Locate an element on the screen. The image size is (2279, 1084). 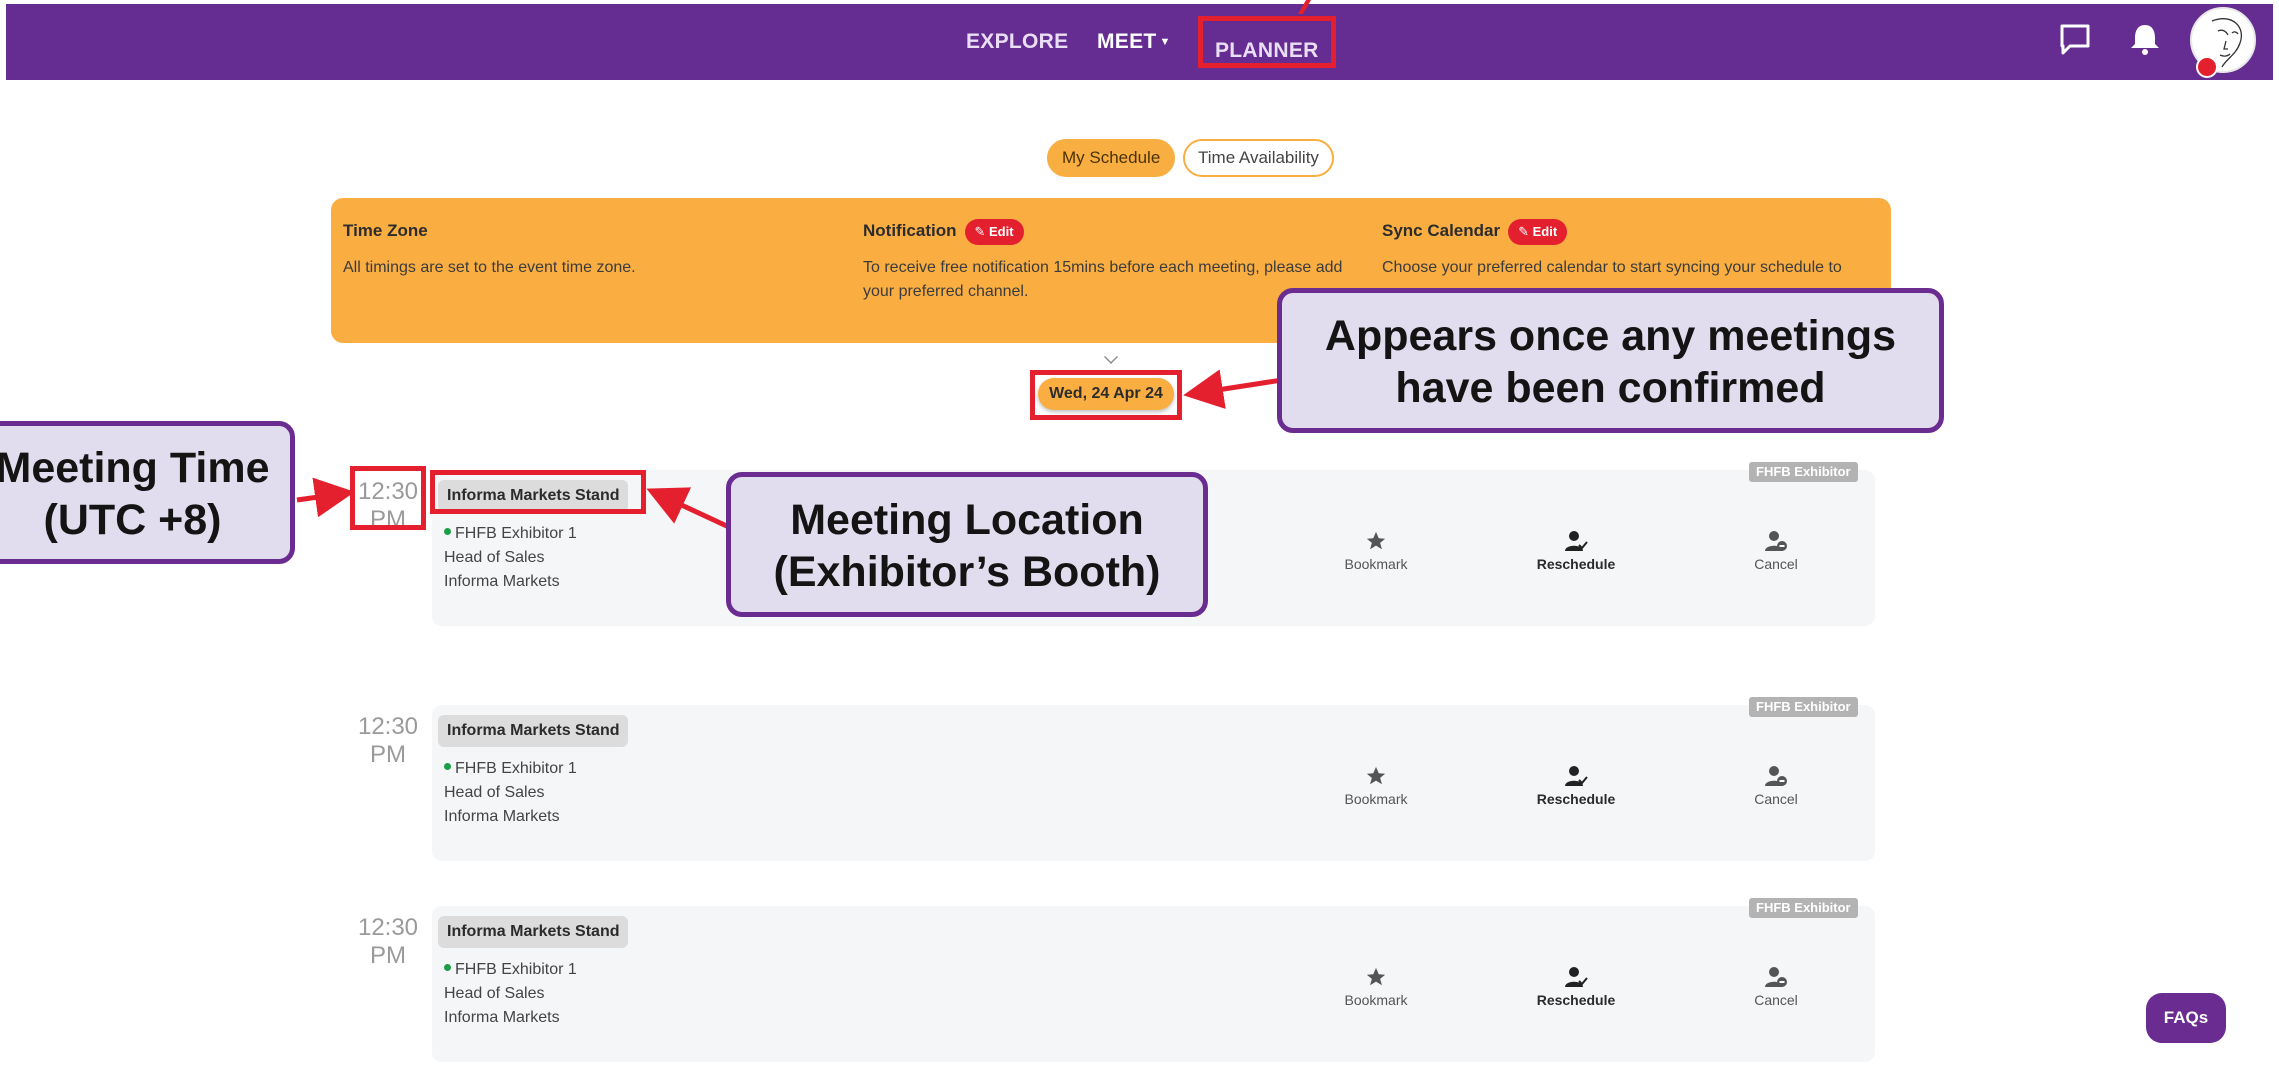
chevron-down-icon is located at coordinates (1111, 357).